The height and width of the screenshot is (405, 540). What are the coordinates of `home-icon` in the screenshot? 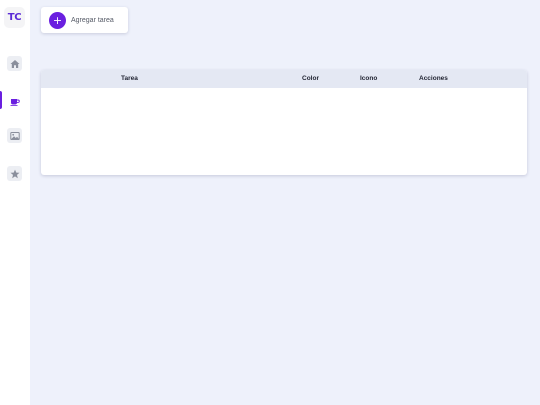 It's located at (14, 63).